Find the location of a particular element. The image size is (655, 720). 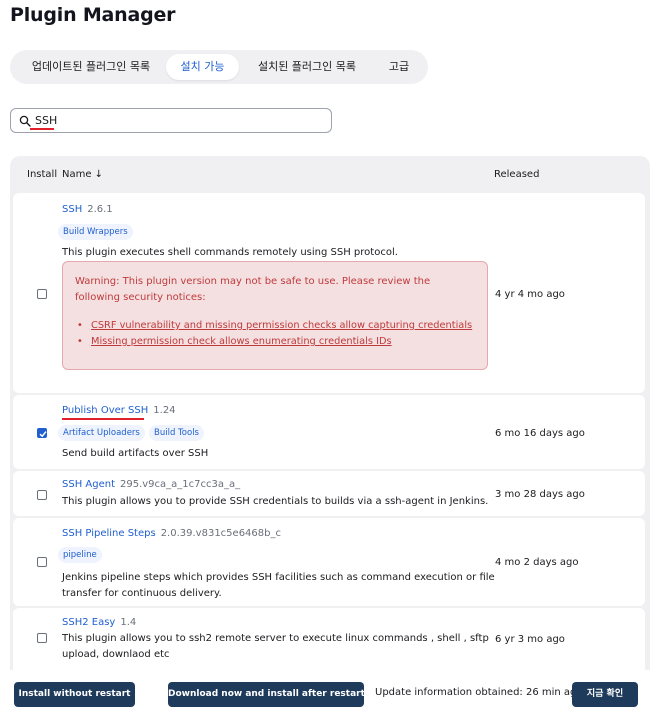

tab-bar: 업데이트된 플러그인 목록 설치 가능 설치된 플러그인 목록 고급 is located at coordinates (219, 67).